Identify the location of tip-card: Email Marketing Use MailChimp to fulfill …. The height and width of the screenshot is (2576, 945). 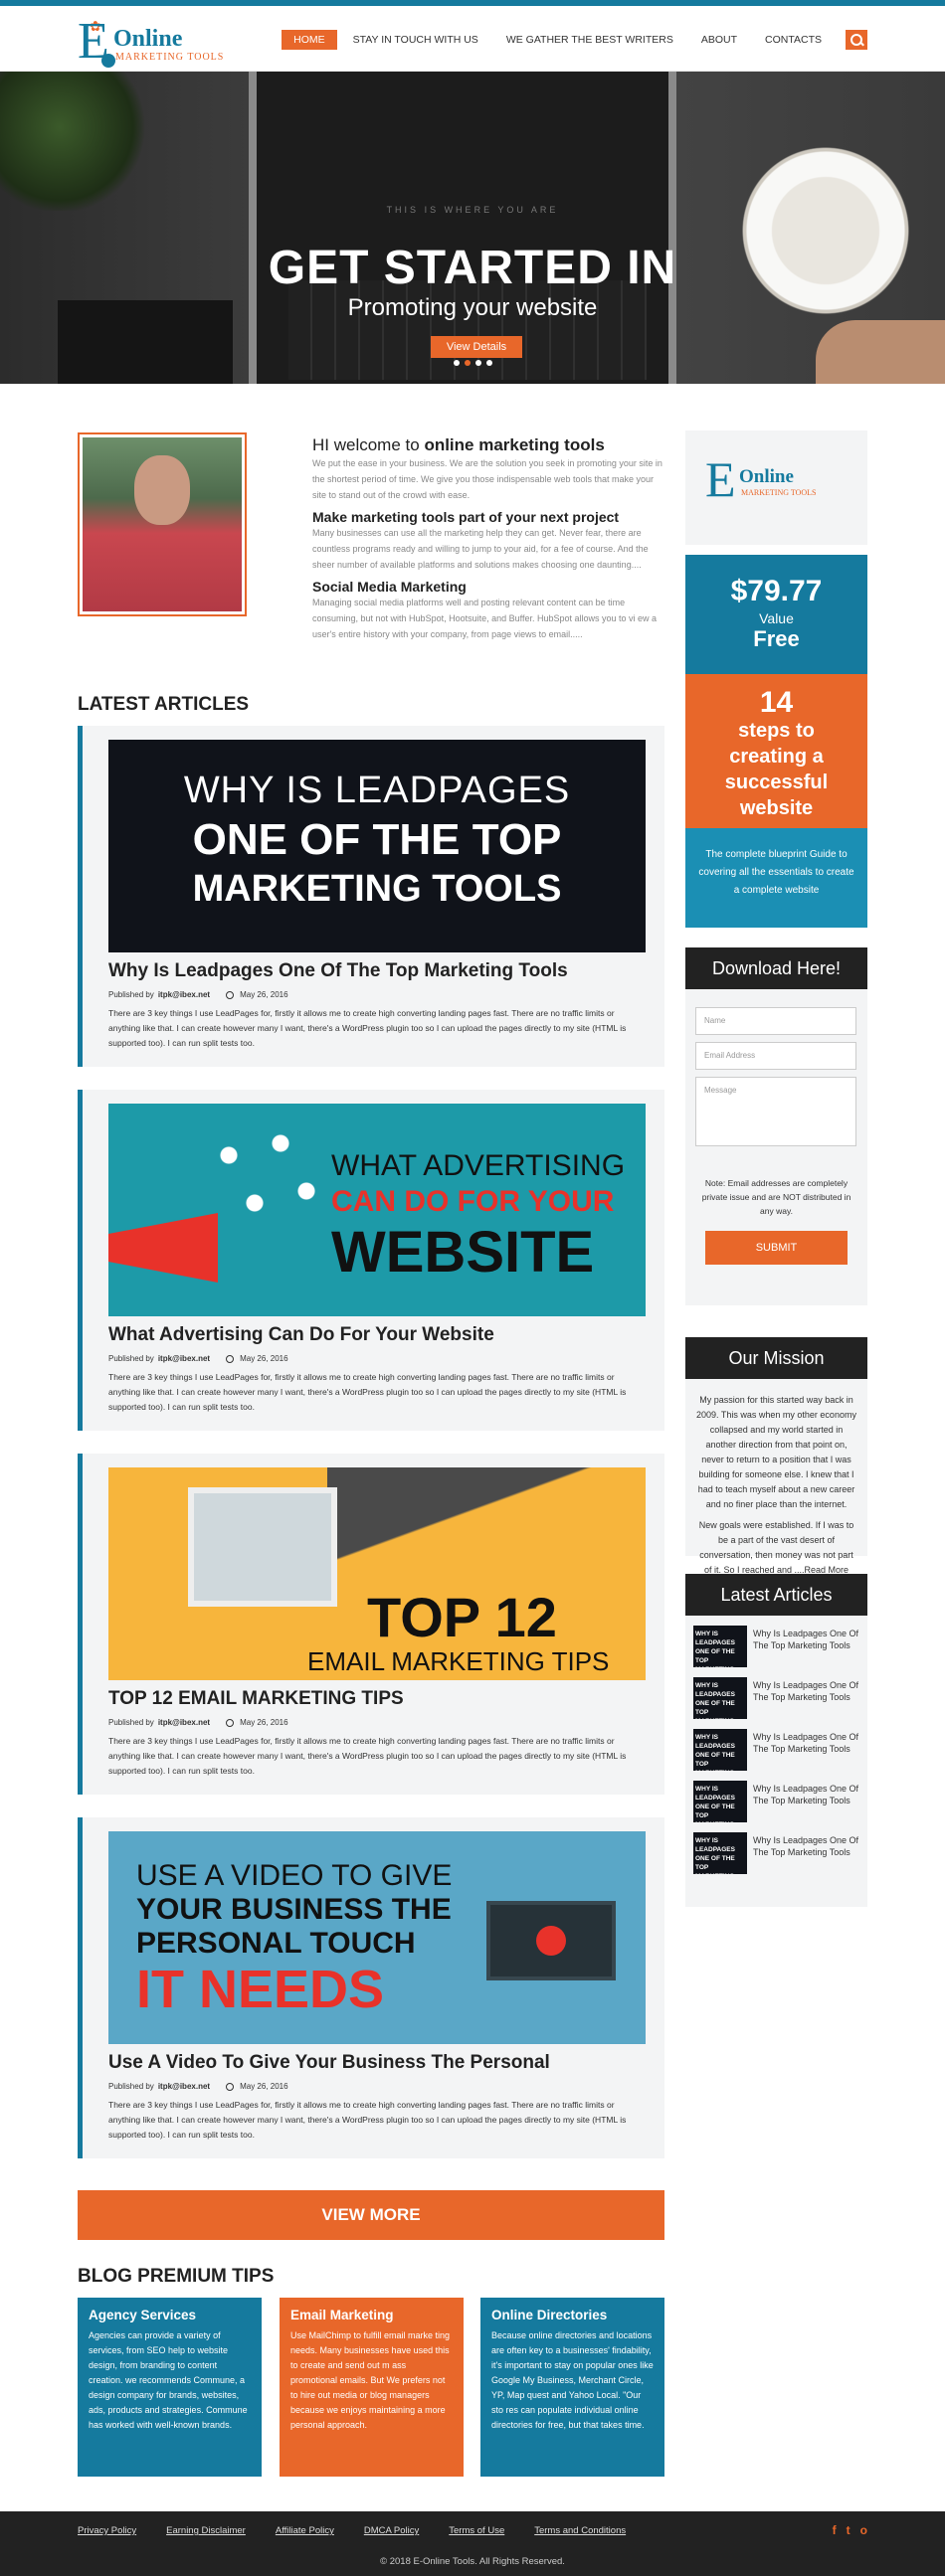
(372, 2387).